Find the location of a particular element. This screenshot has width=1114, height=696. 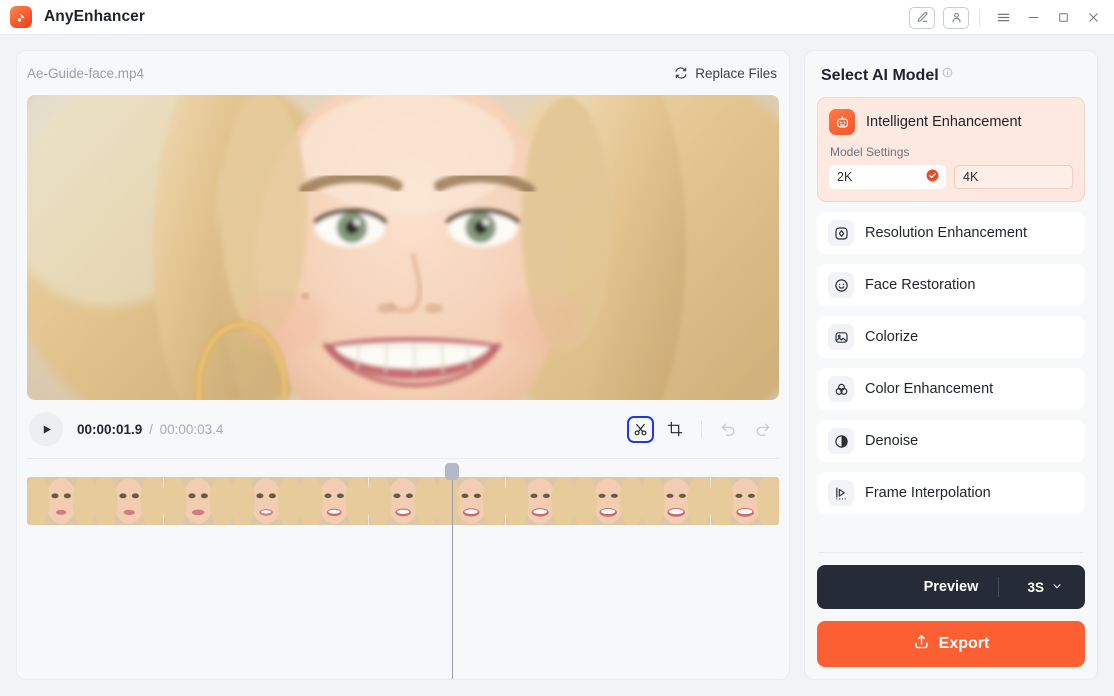

app-title: AnyEnhancer is located at coordinates (95, 16).